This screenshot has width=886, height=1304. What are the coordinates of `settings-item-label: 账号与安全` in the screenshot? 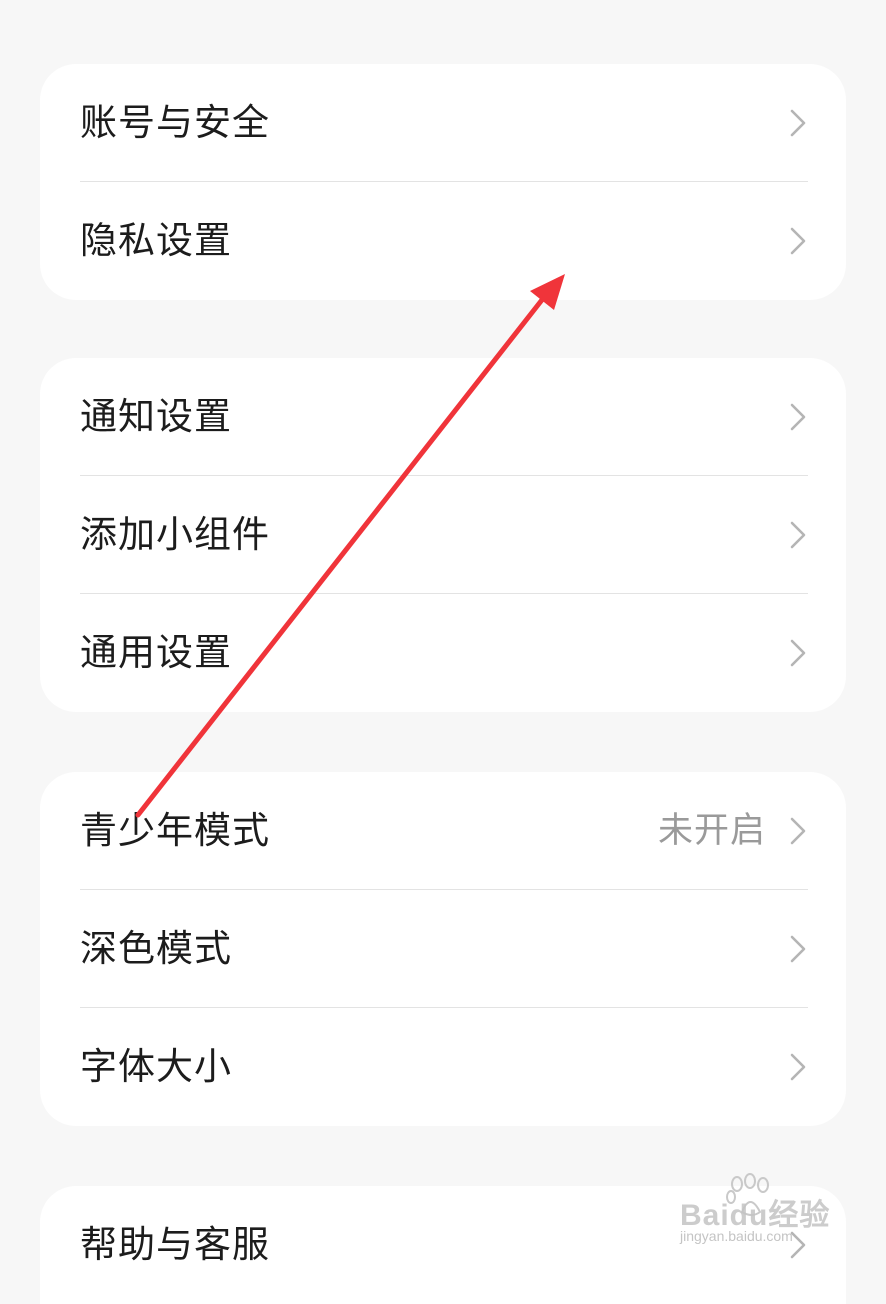 It's located at (175, 122).